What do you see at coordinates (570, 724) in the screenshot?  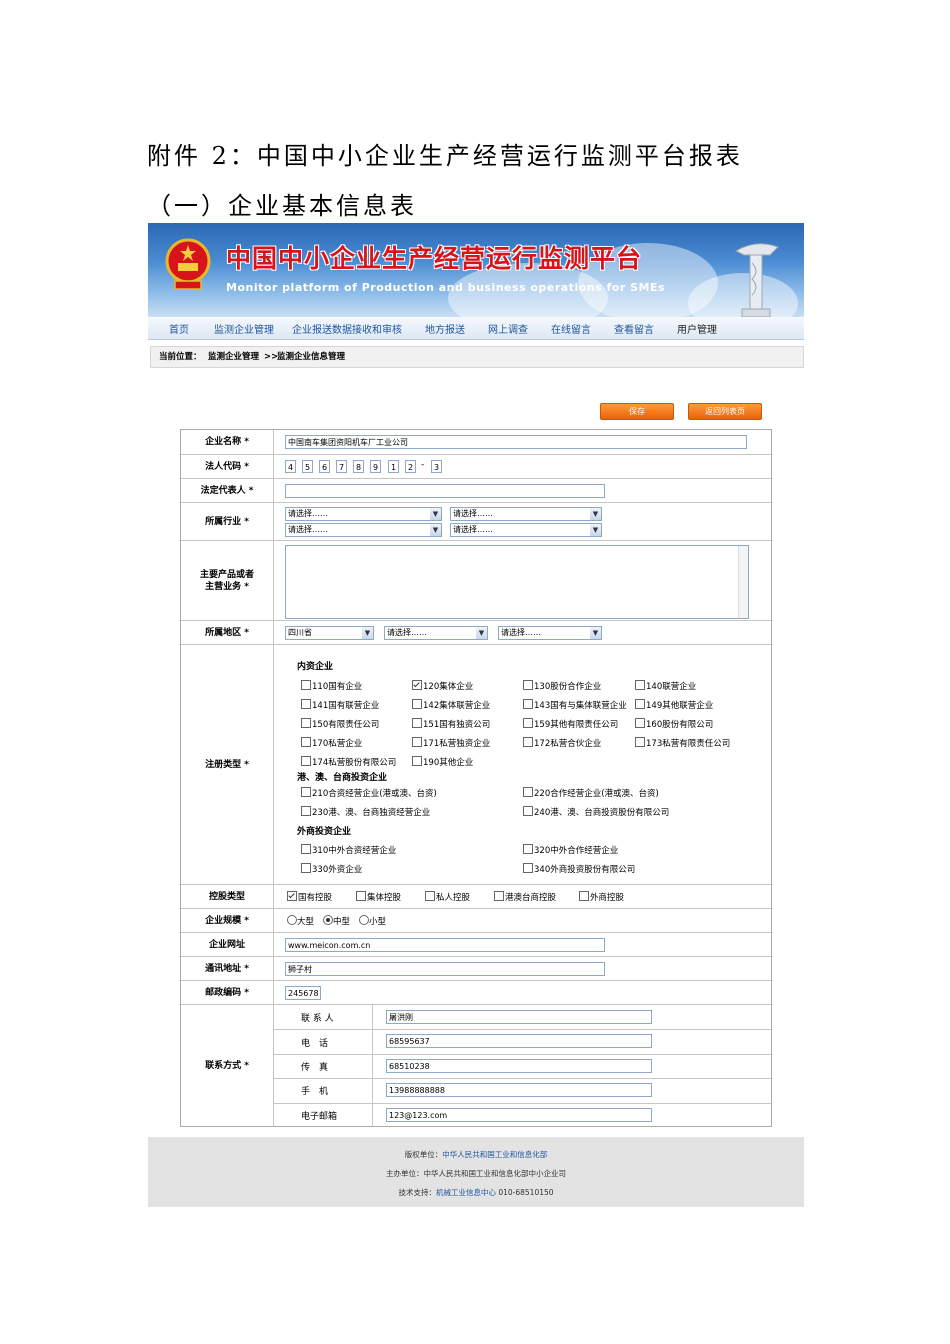 I see `domestic-option: 159其他有限责任公司` at bounding box center [570, 724].